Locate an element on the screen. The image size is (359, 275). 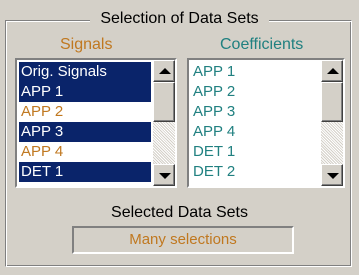
coefficients-label: Coefficients is located at coordinates (262, 44).